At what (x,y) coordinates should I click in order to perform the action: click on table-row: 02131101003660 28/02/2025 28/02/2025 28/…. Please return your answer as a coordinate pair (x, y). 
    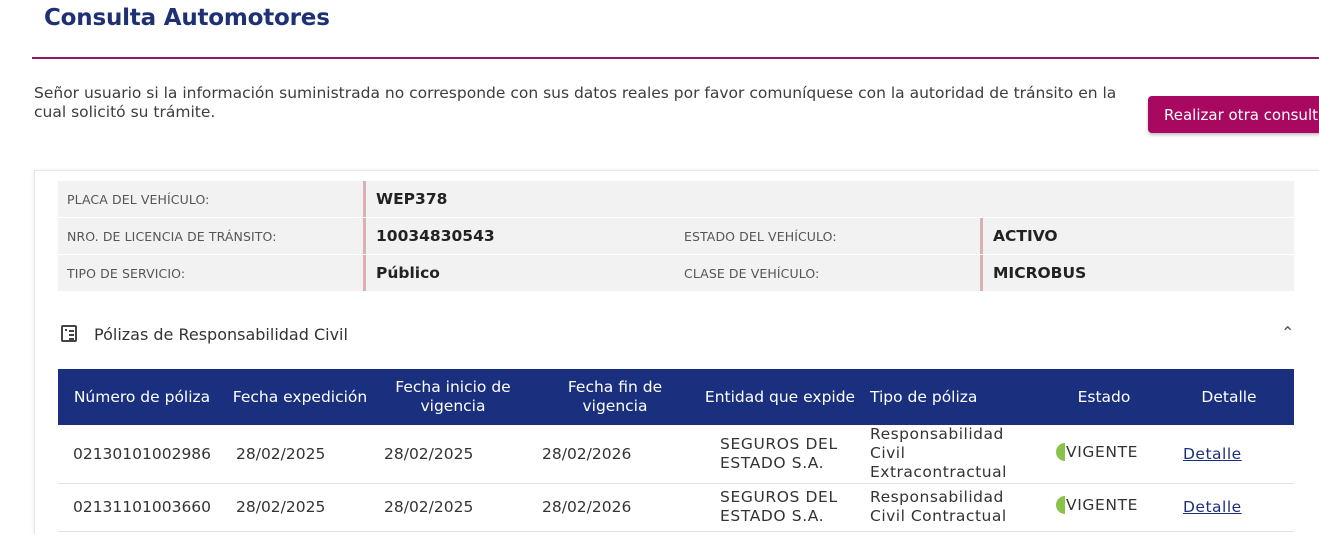
    Looking at the image, I should click on (676, 507).